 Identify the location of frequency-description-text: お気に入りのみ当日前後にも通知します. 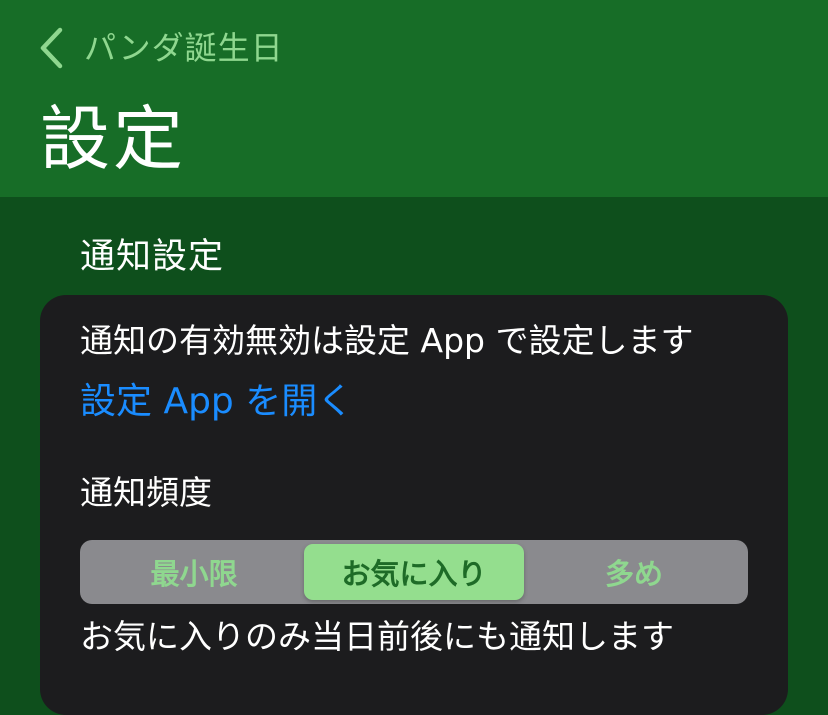
(377, 636).